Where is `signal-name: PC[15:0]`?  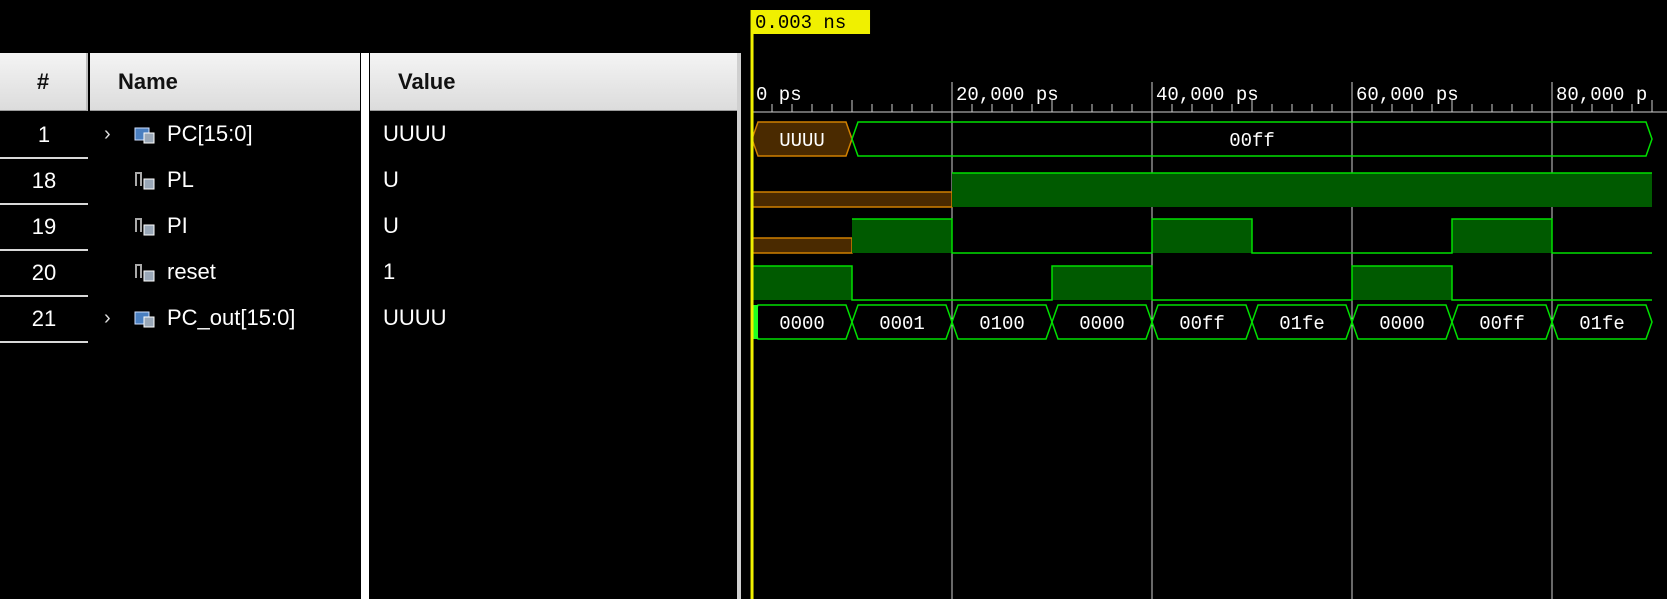
signal-name: PC[15:0] is located at coordinates (210, 133).